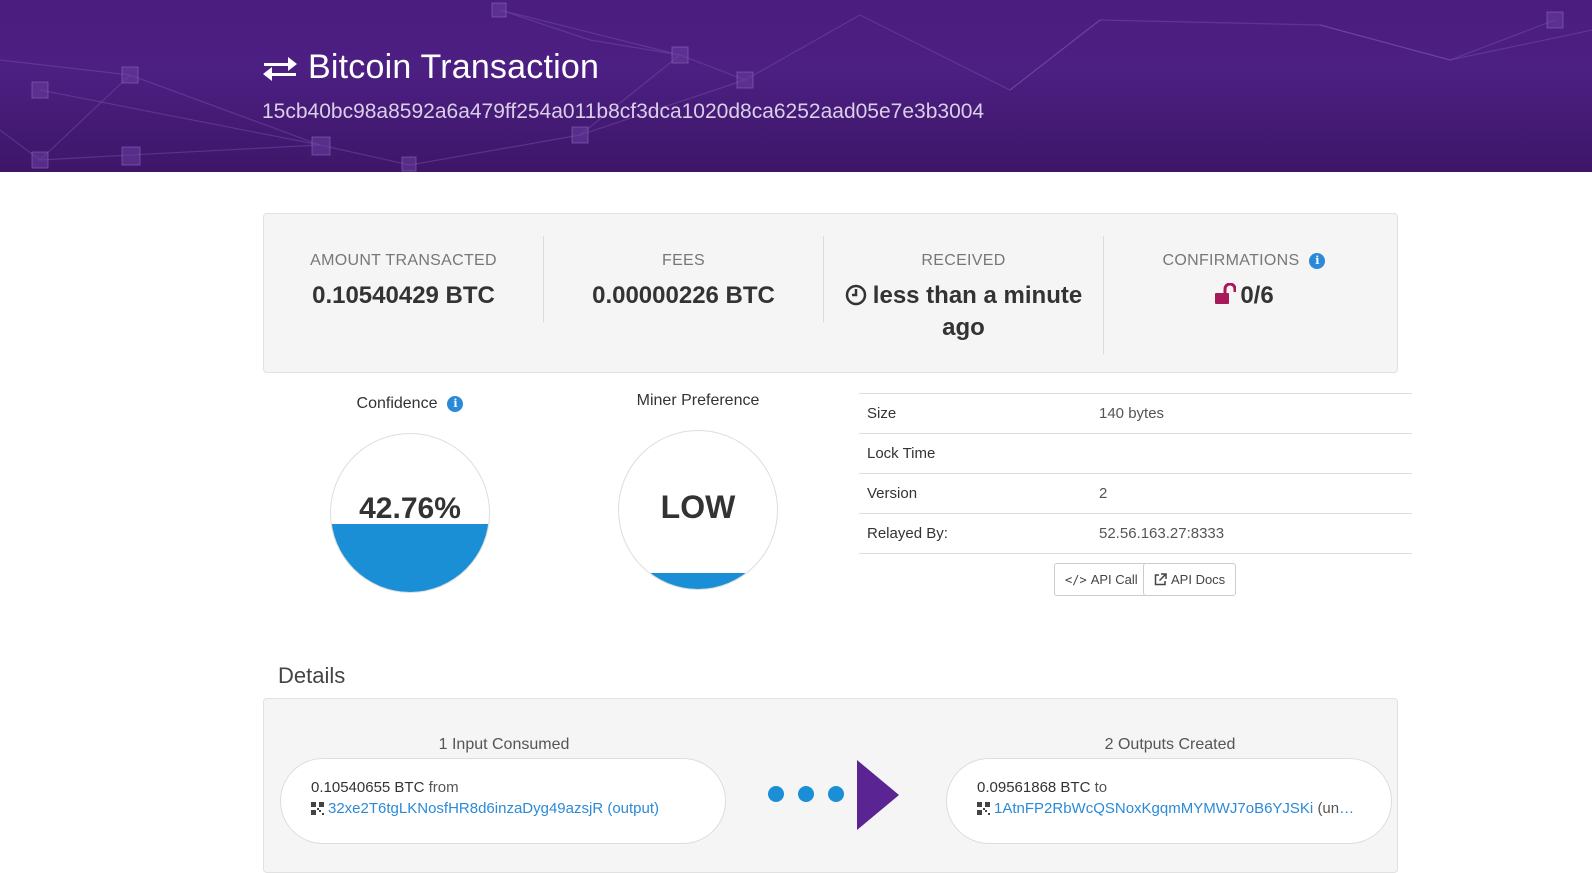 This screenshot has height=873, width=1592. Describe the element at coordinates (683, 295) in the screenshot. I see `fees-value: 0.00000226 BTC` at that location.